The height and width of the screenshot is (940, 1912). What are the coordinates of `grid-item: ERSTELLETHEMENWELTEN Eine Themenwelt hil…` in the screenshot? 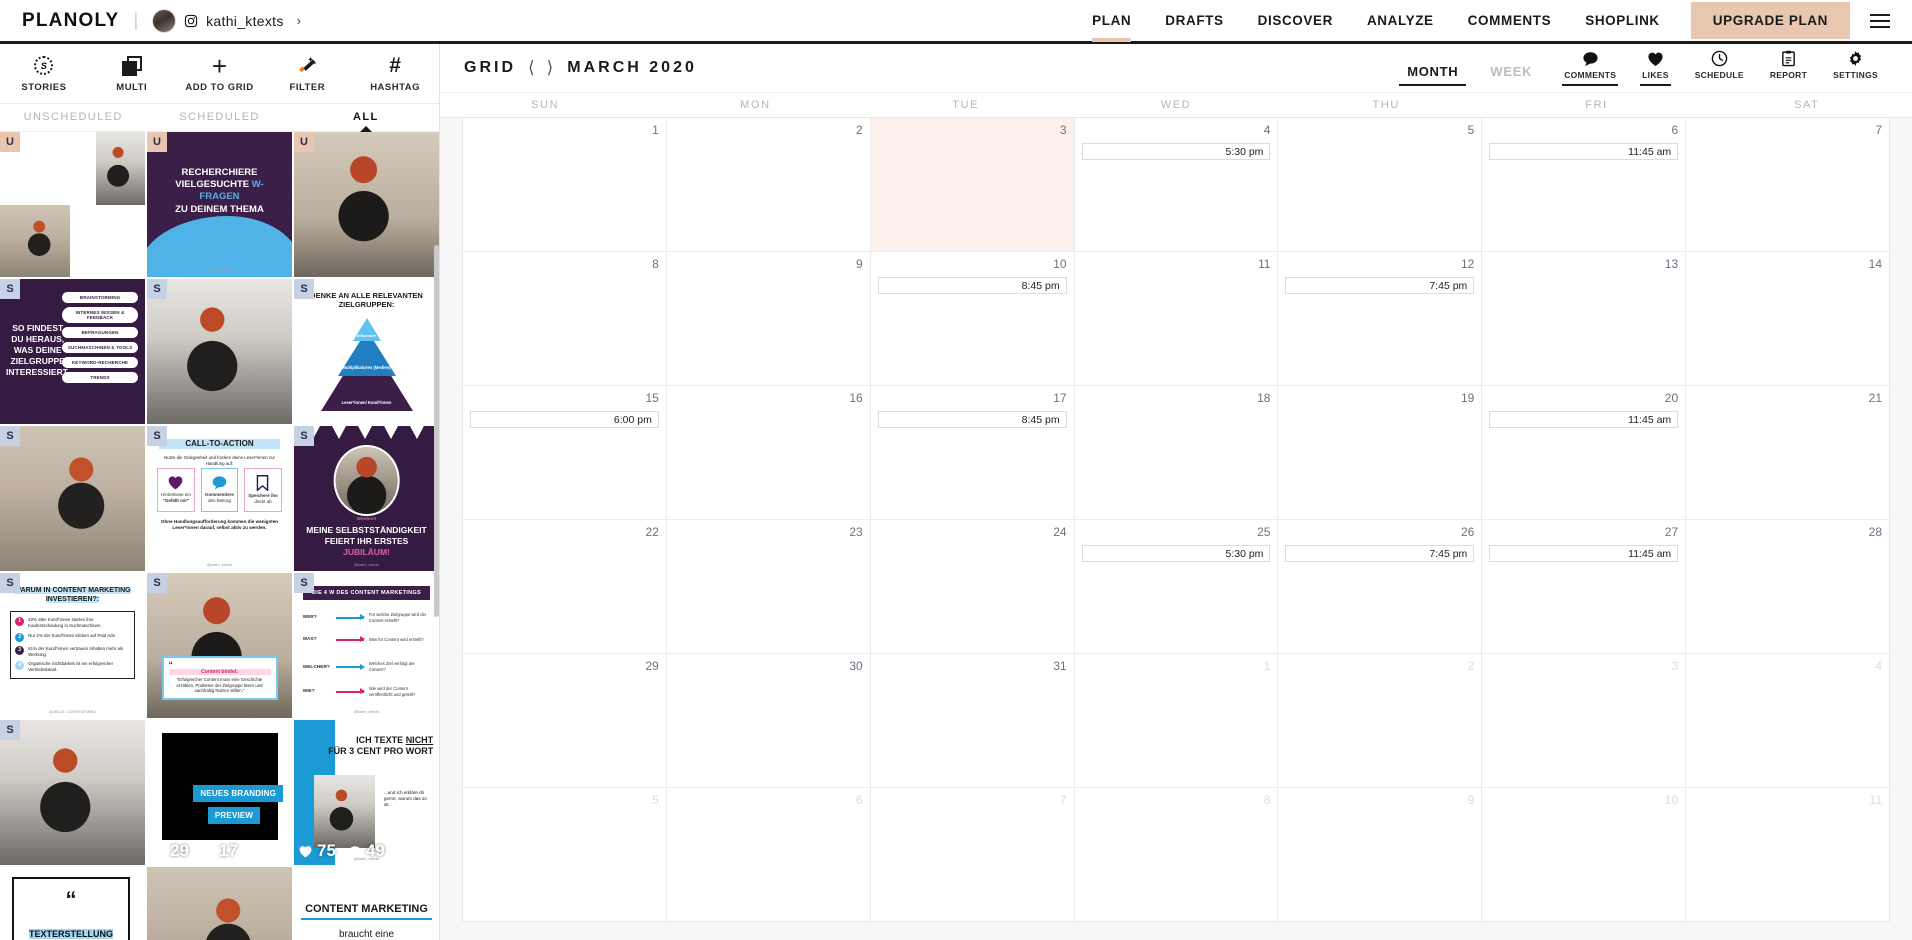 It's located at (72, 204).